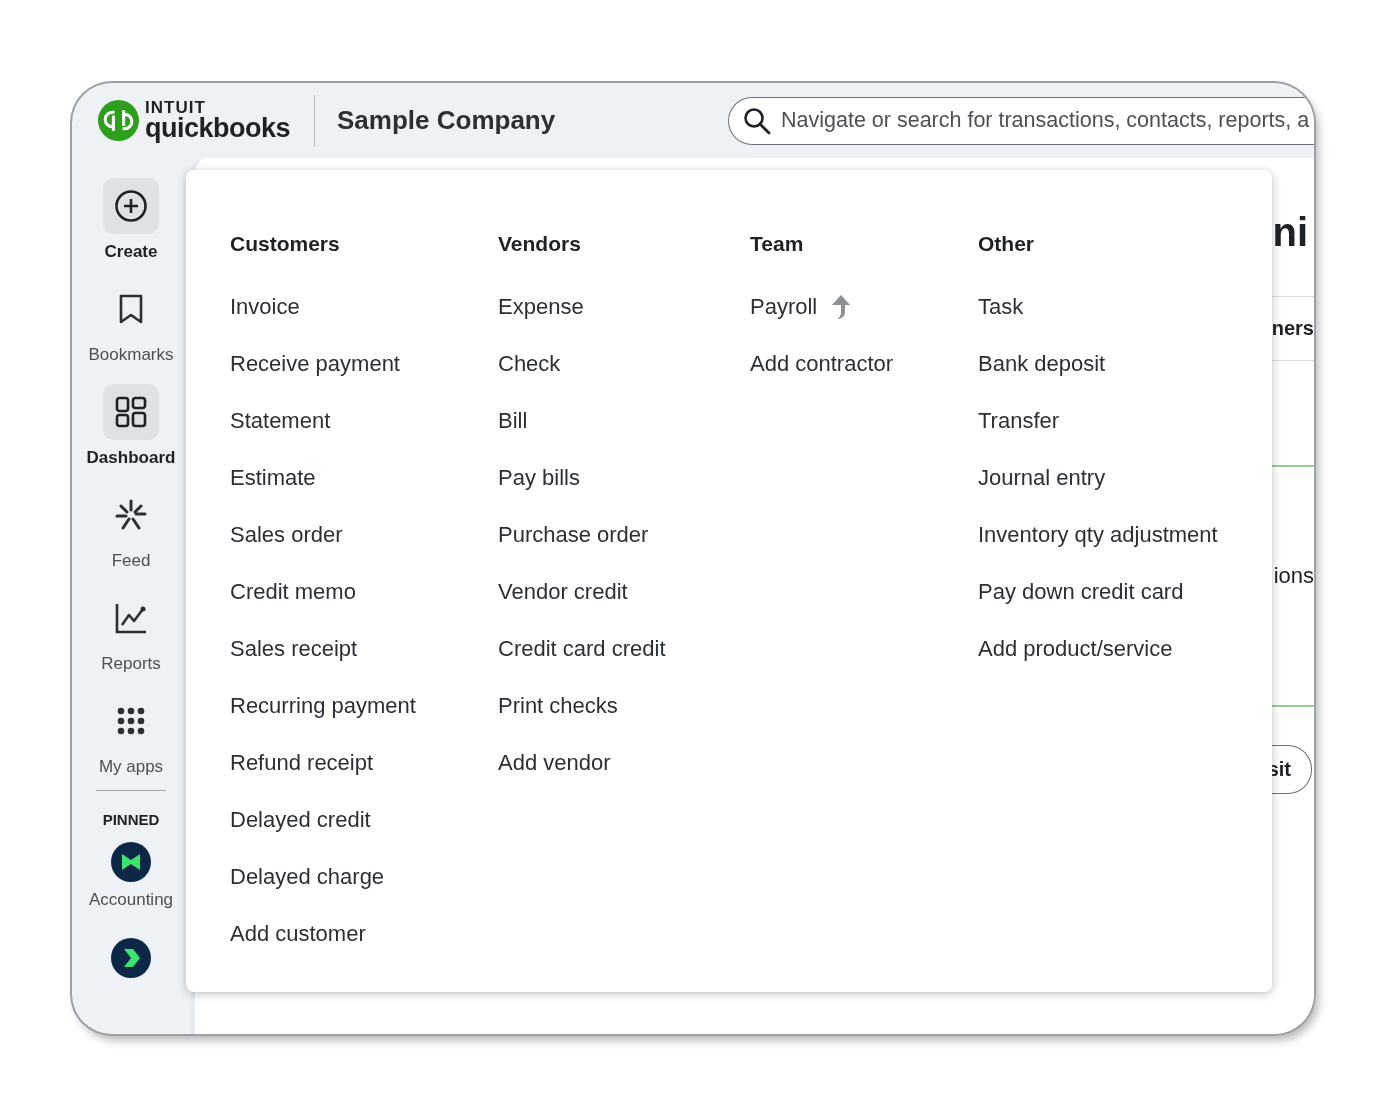 The height and width of the screenshot is (1117, 1386). What do you see at coordinates (285, 244) in the screenshot?
I see `menu-heading: Customers` at bounding box center [285, 244].